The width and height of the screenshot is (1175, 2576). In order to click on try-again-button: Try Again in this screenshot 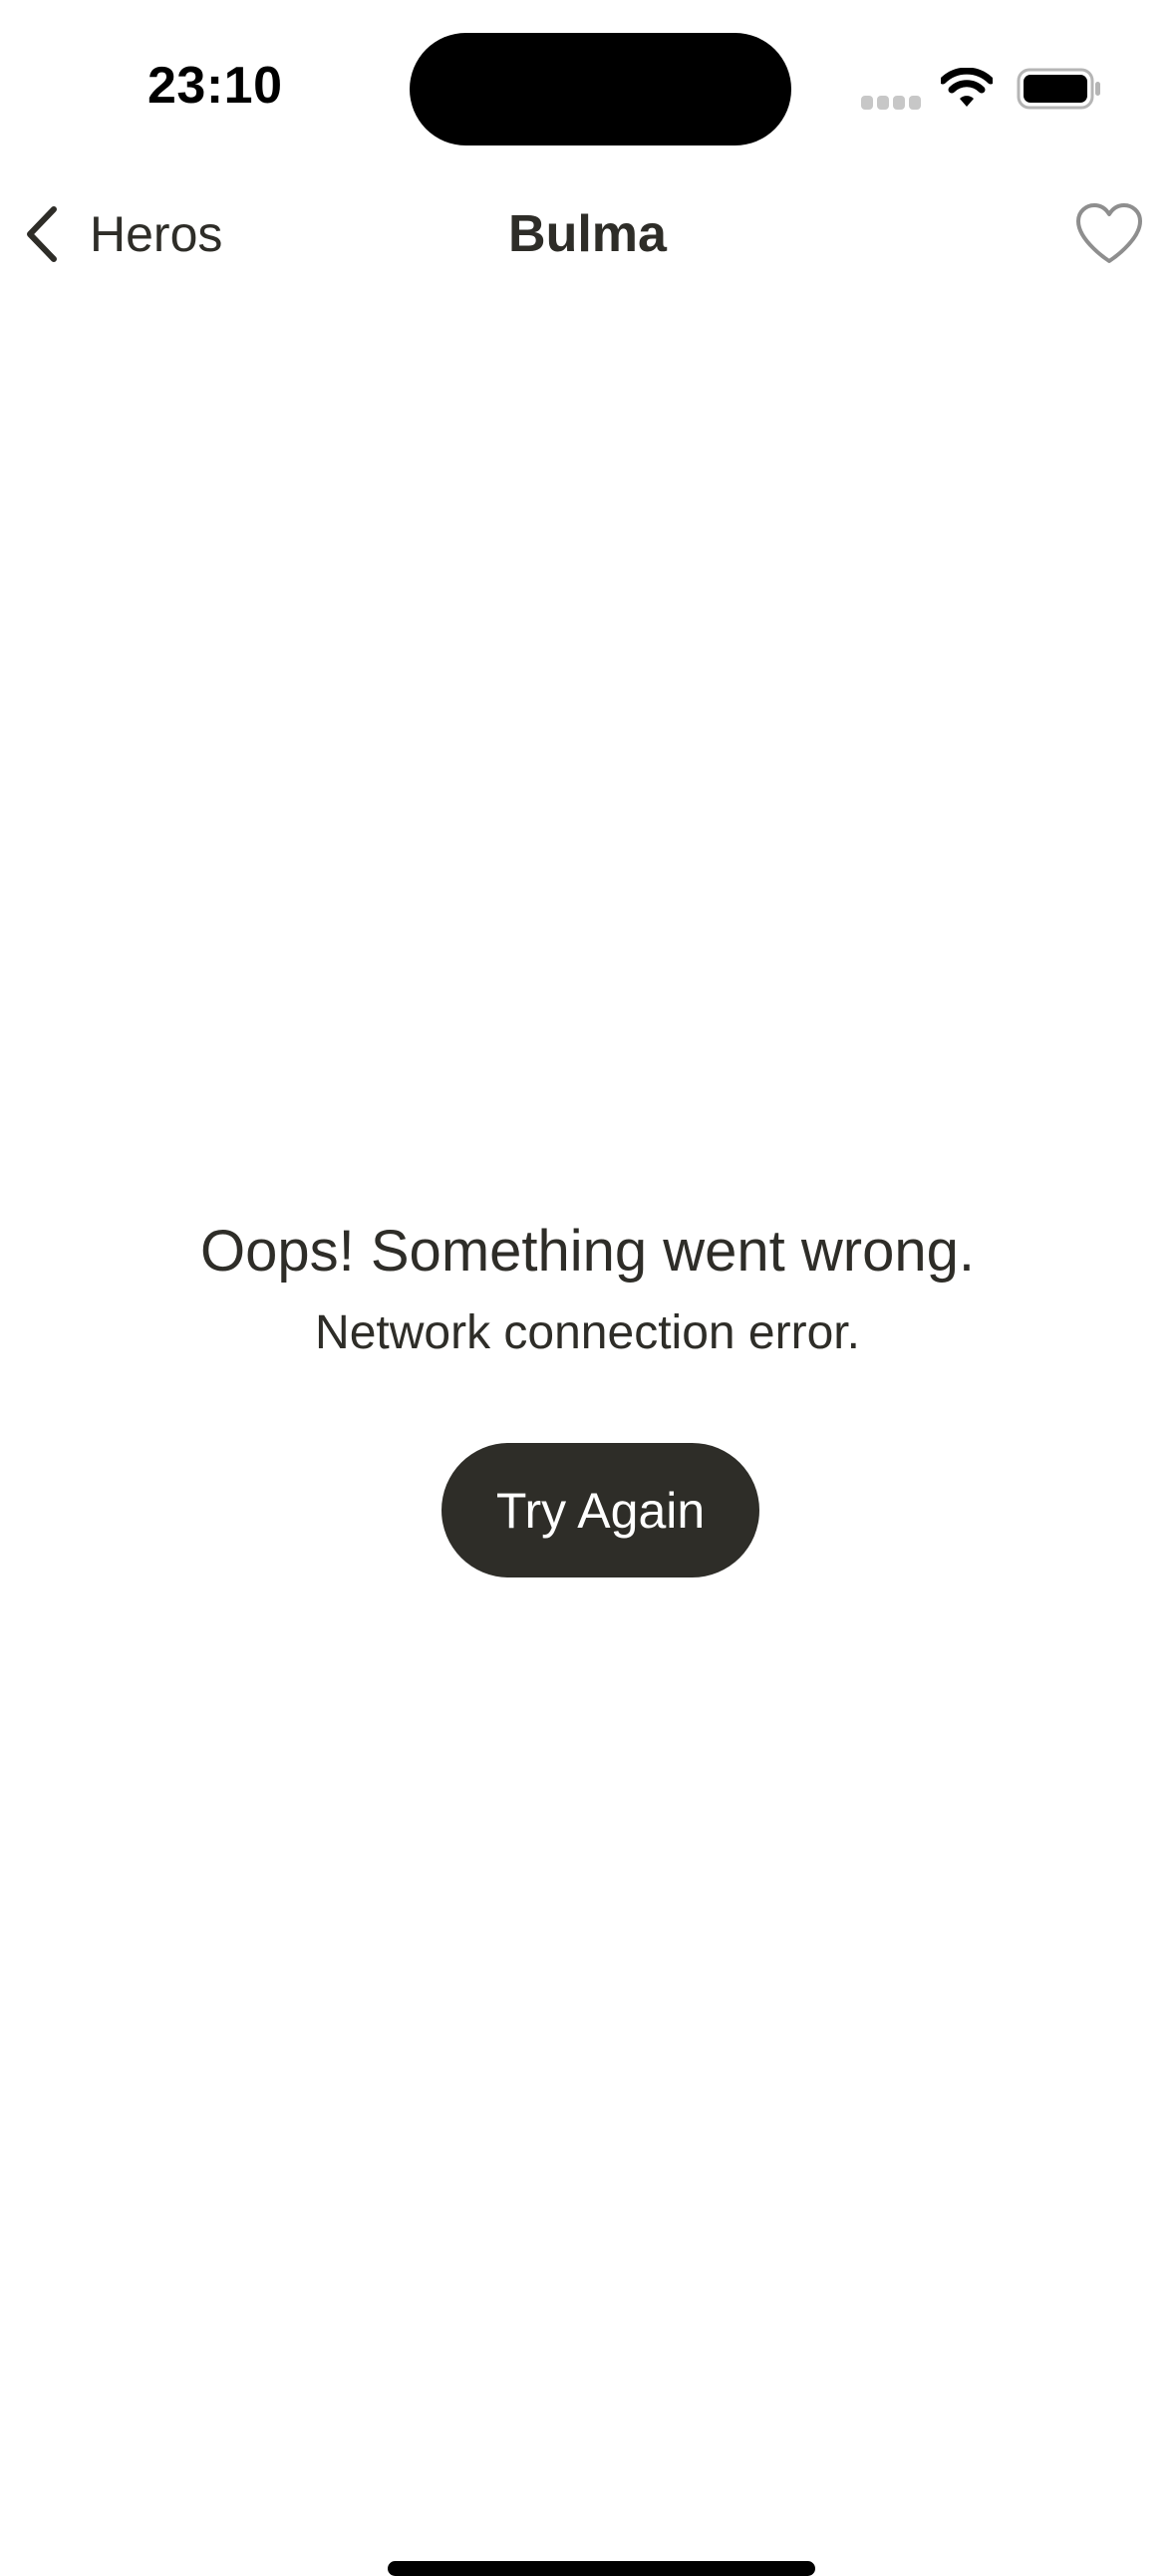, I will do `click(600, 1510)`.